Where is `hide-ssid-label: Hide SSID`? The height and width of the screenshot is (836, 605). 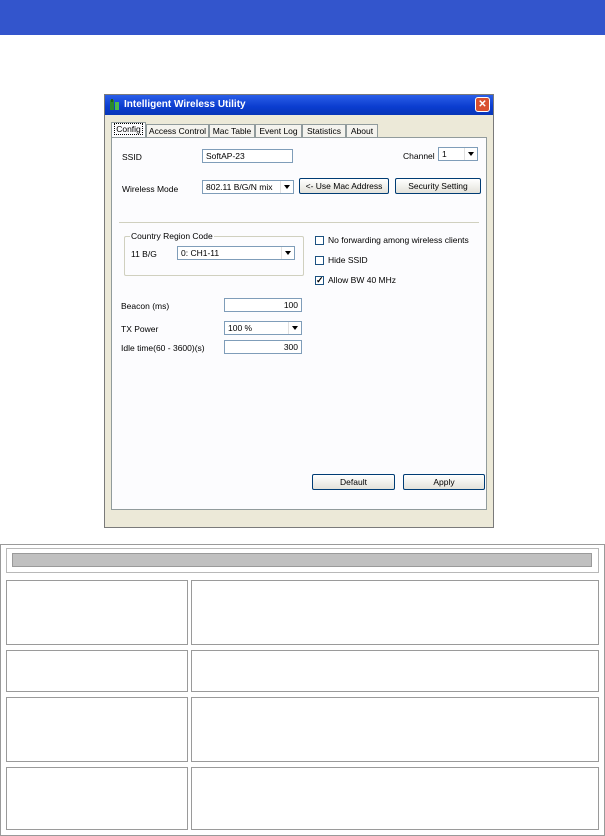 hide-ssid-label: Hide SSID is located at coordinates (348, 260).